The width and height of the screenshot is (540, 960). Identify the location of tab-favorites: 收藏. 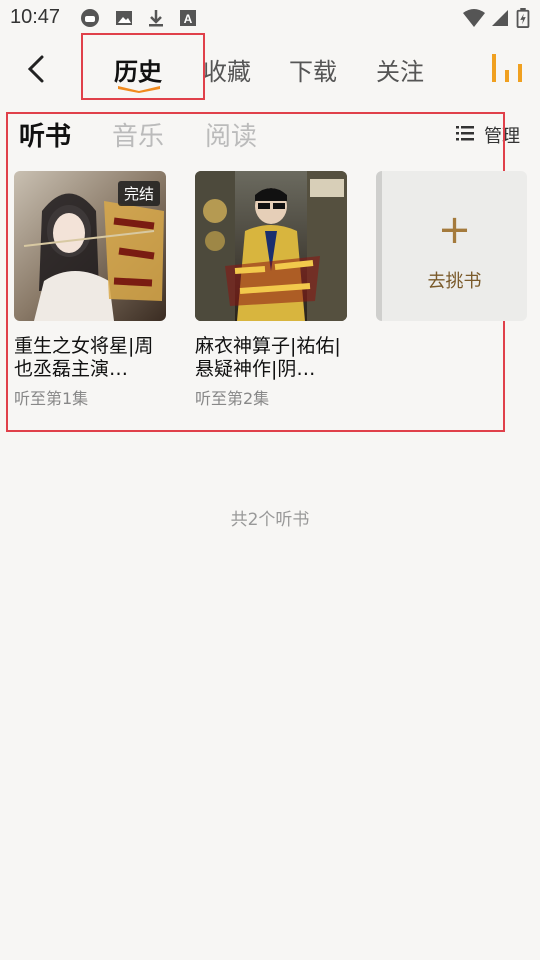
(227, 69).